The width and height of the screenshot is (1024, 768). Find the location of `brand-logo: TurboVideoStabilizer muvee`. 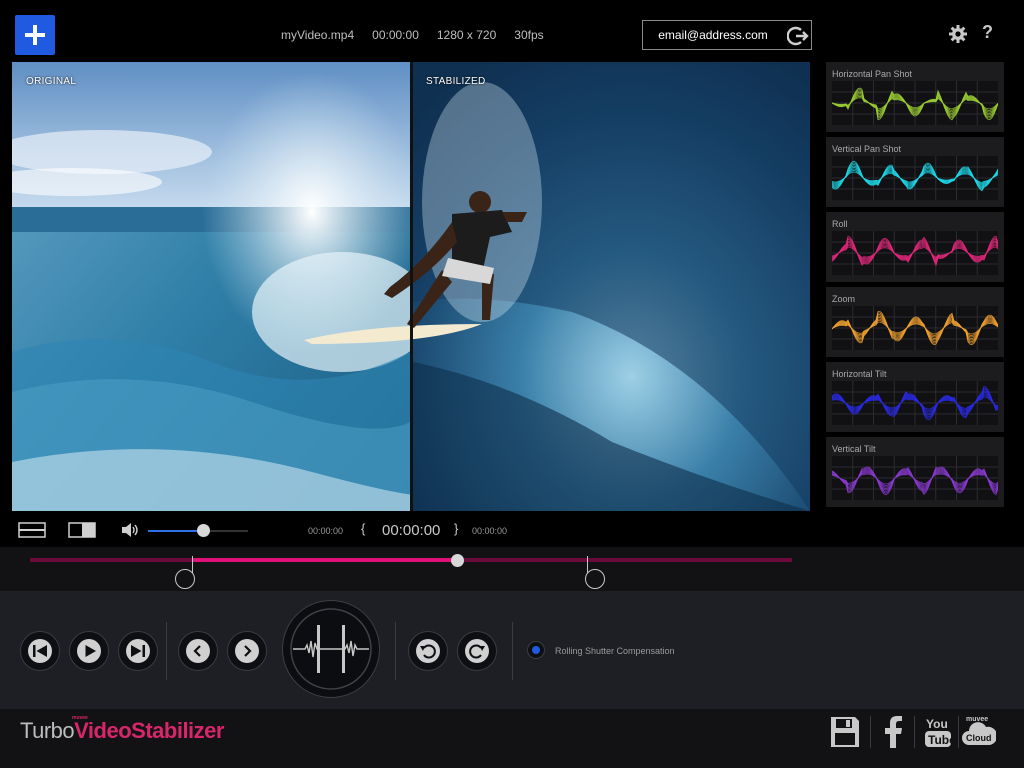

brand-logo: TurboVideoStabilizer muvee is located at coordinates (122, 729).